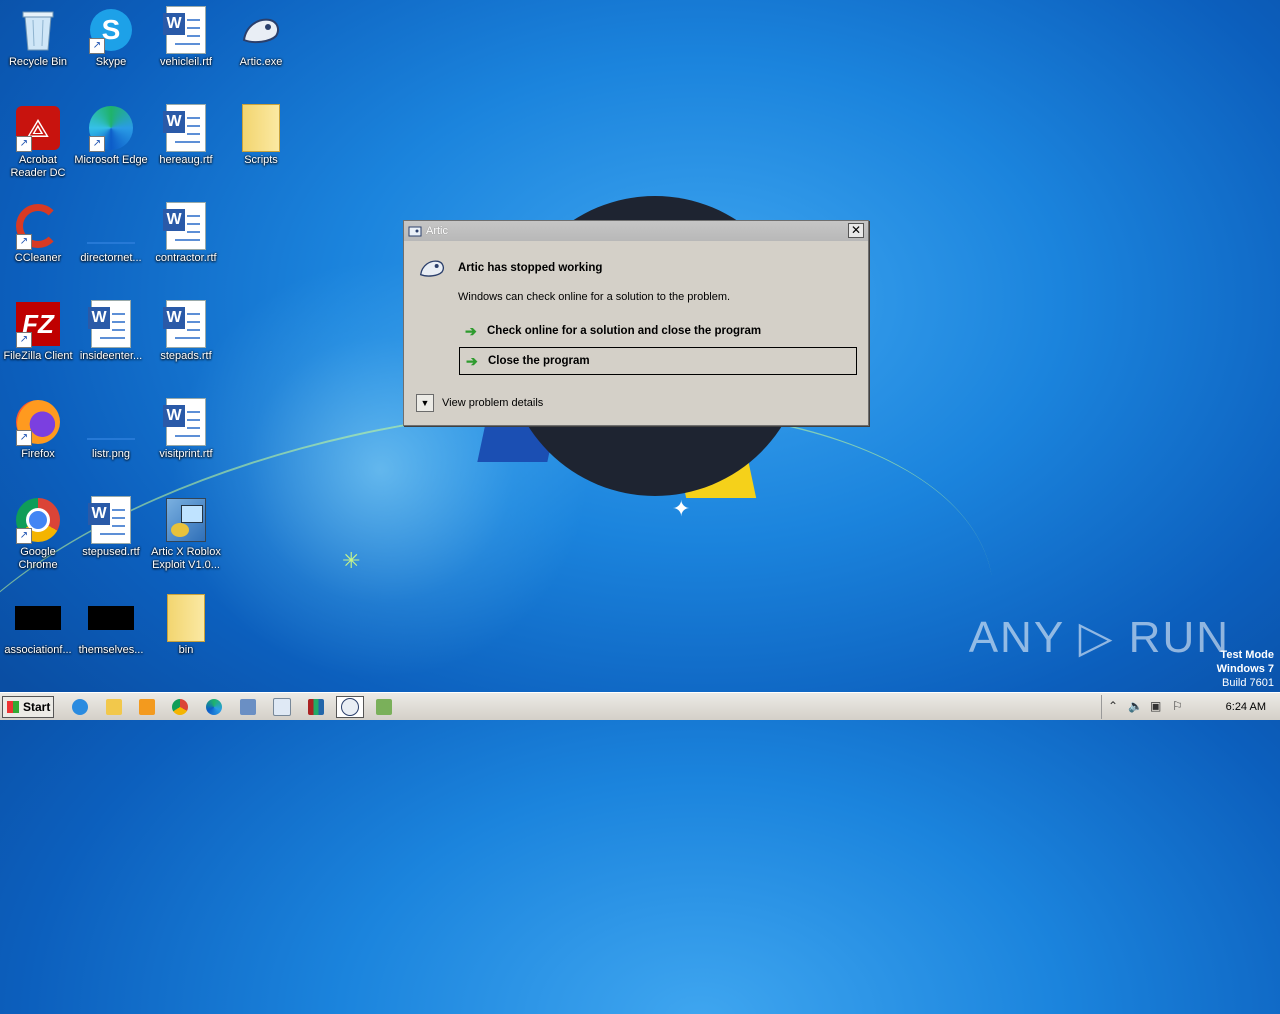  Describe the element at coordinates (425, 403) in the screenshot. I see `chevron-down-icon: ▼` at that location.